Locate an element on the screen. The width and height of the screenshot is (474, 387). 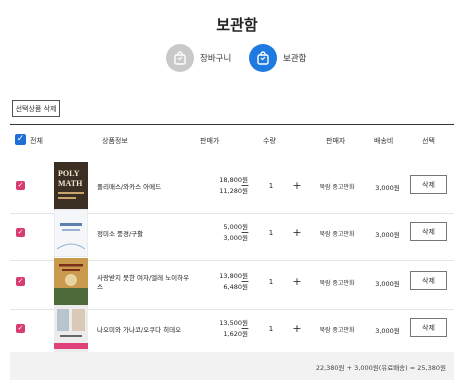
select-all-checkbox: ✓ is located at coordinates (20, 139).